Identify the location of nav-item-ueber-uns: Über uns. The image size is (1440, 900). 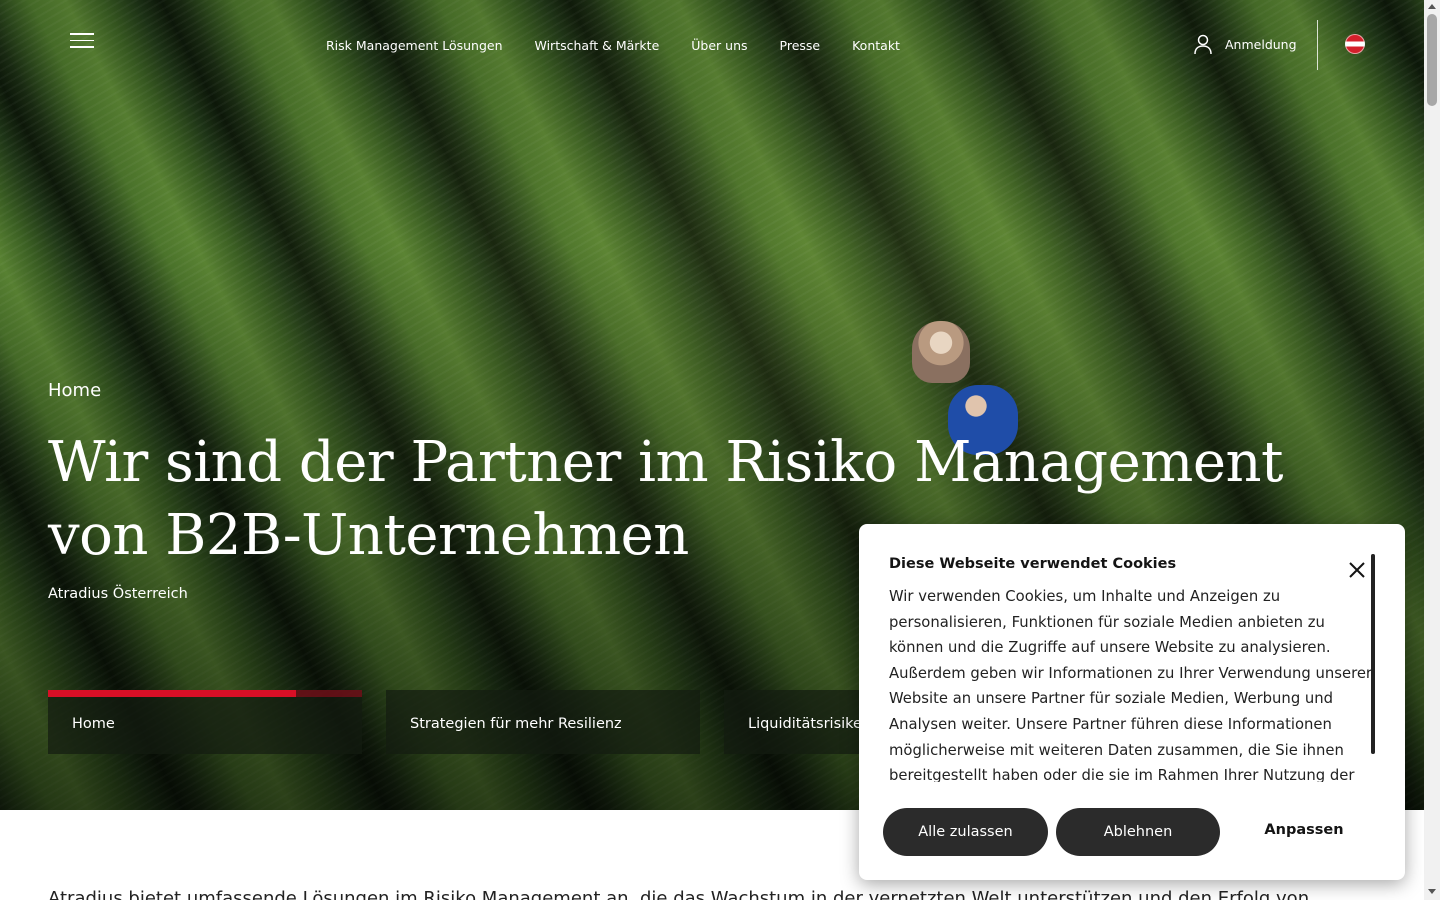
(719, 45).